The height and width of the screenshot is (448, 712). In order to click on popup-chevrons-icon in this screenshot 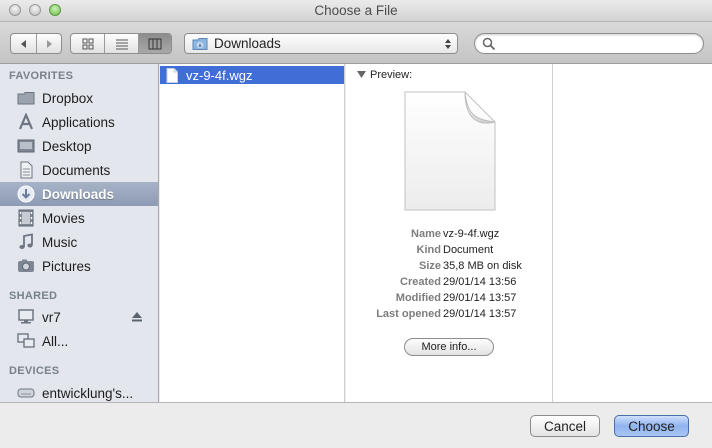, I will do `click(448, 44)`.